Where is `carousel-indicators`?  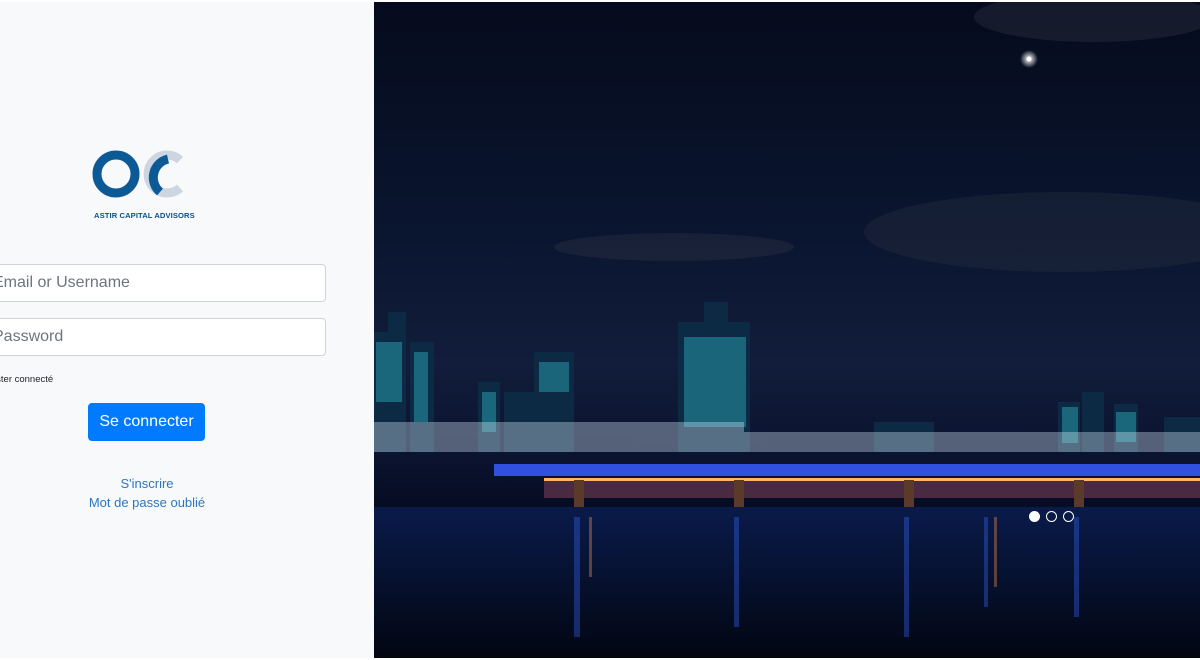
carousel-indicators is located at coordinates (1051, 516).